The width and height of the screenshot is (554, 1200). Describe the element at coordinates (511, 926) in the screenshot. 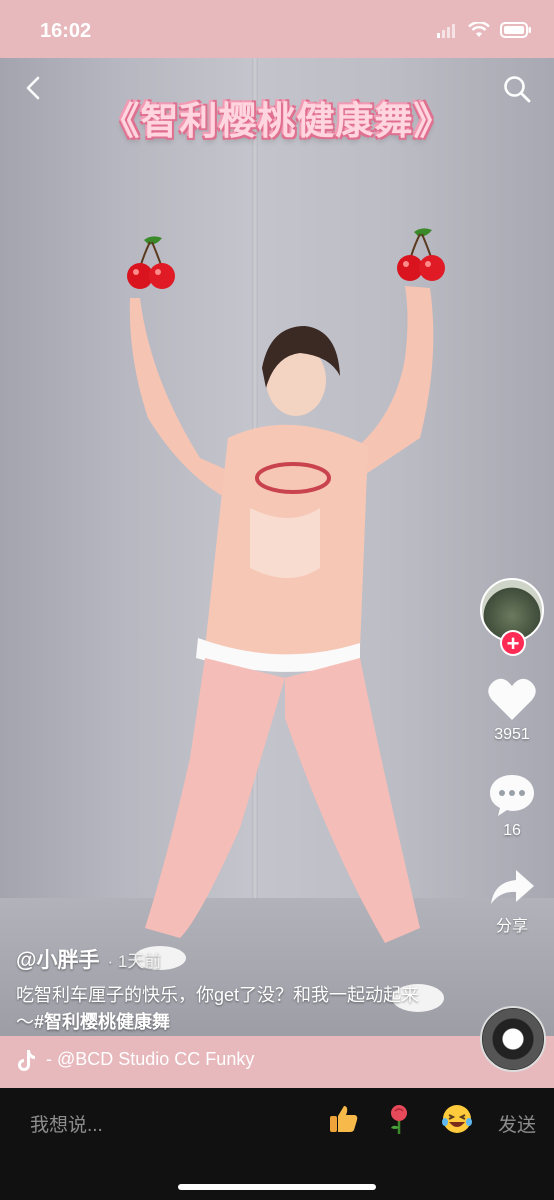

I see `share-label: 分享` at that location.